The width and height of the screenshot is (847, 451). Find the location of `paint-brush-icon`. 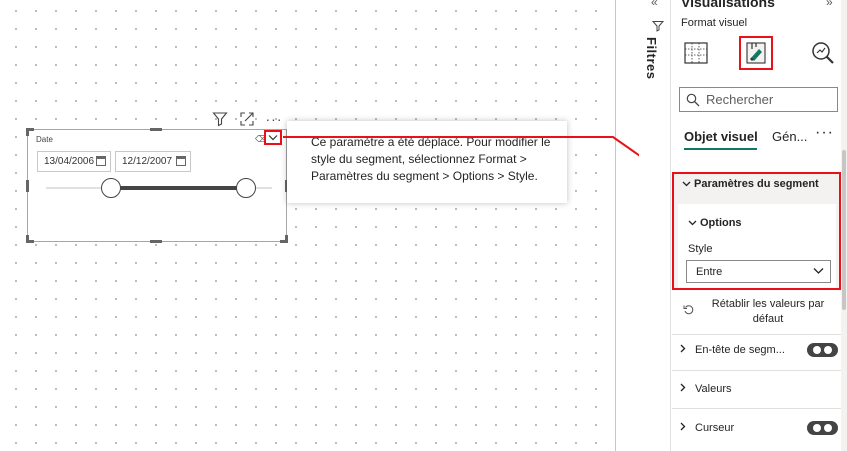

paint-brush-icon is located at coordinates (756, 53).